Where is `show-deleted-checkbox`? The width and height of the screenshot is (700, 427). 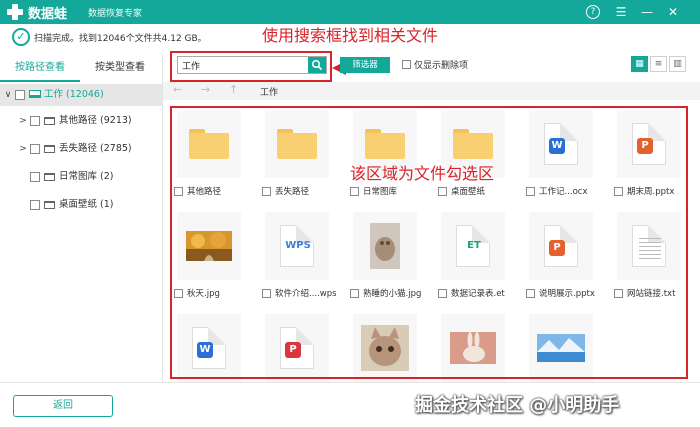
show-deleted-checkbox is located at coordinates (406, 64).